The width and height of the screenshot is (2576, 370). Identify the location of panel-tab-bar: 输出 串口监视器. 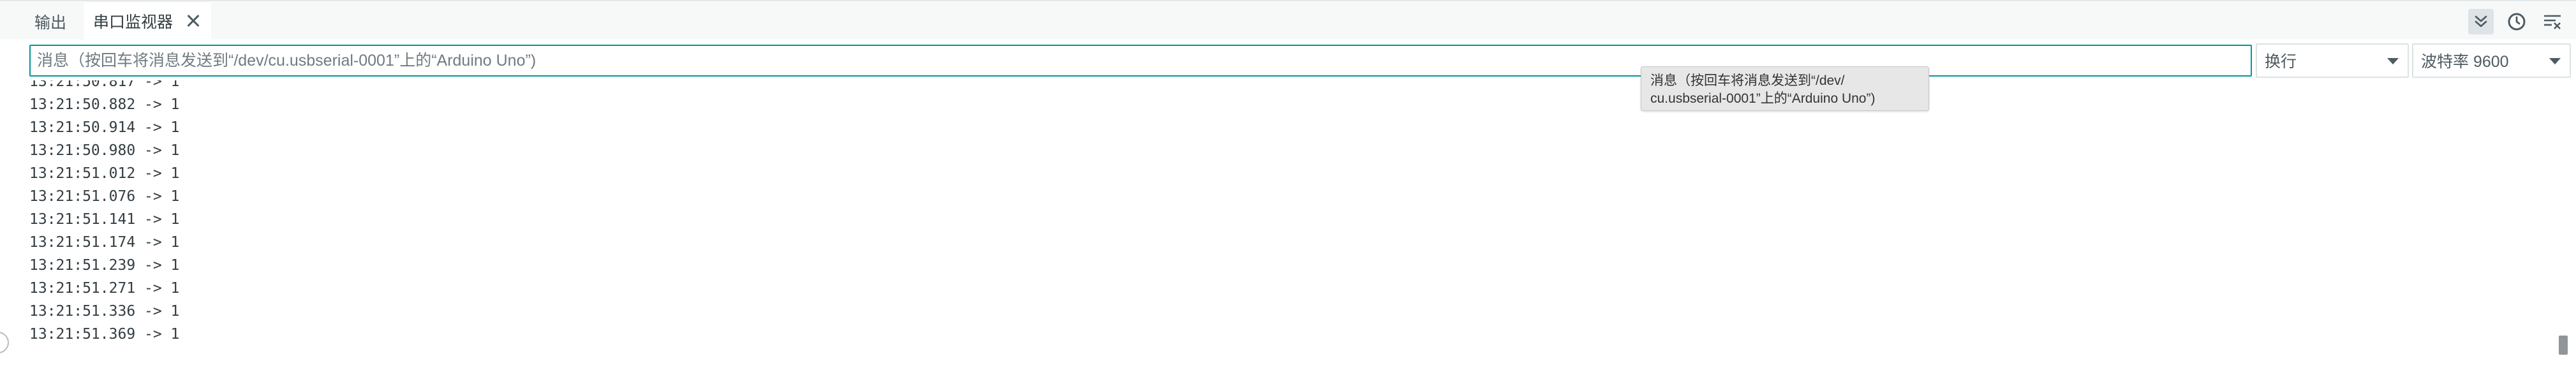
(1288, 21).